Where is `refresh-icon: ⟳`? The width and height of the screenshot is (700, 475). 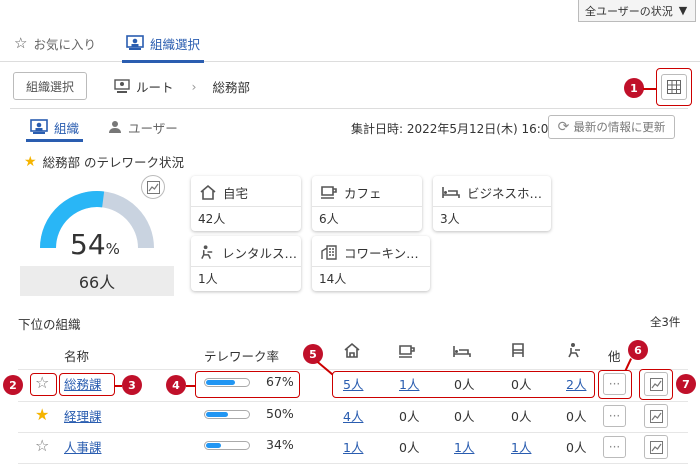
refresh-icon: ⟳ is located at coordinates (563, 127).